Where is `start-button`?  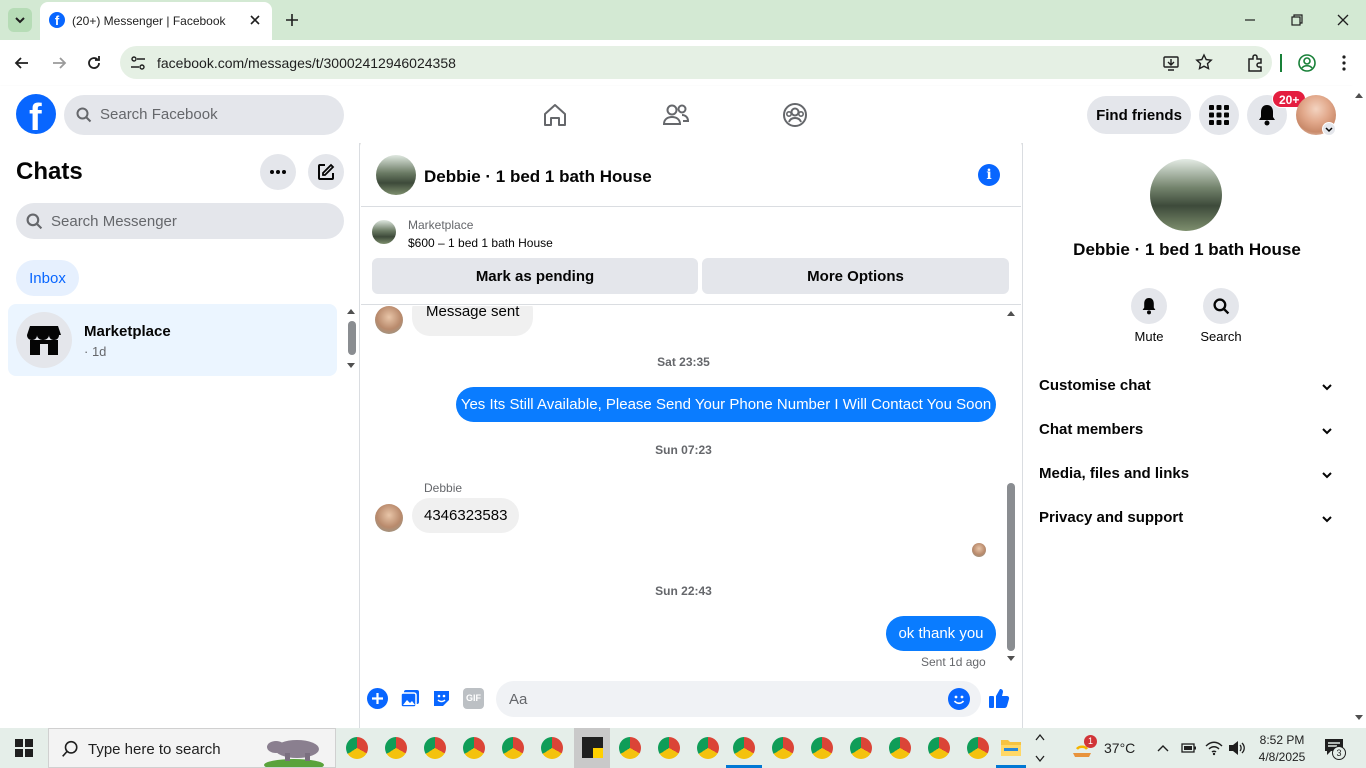 start-button is located at coordinates (24, 748).